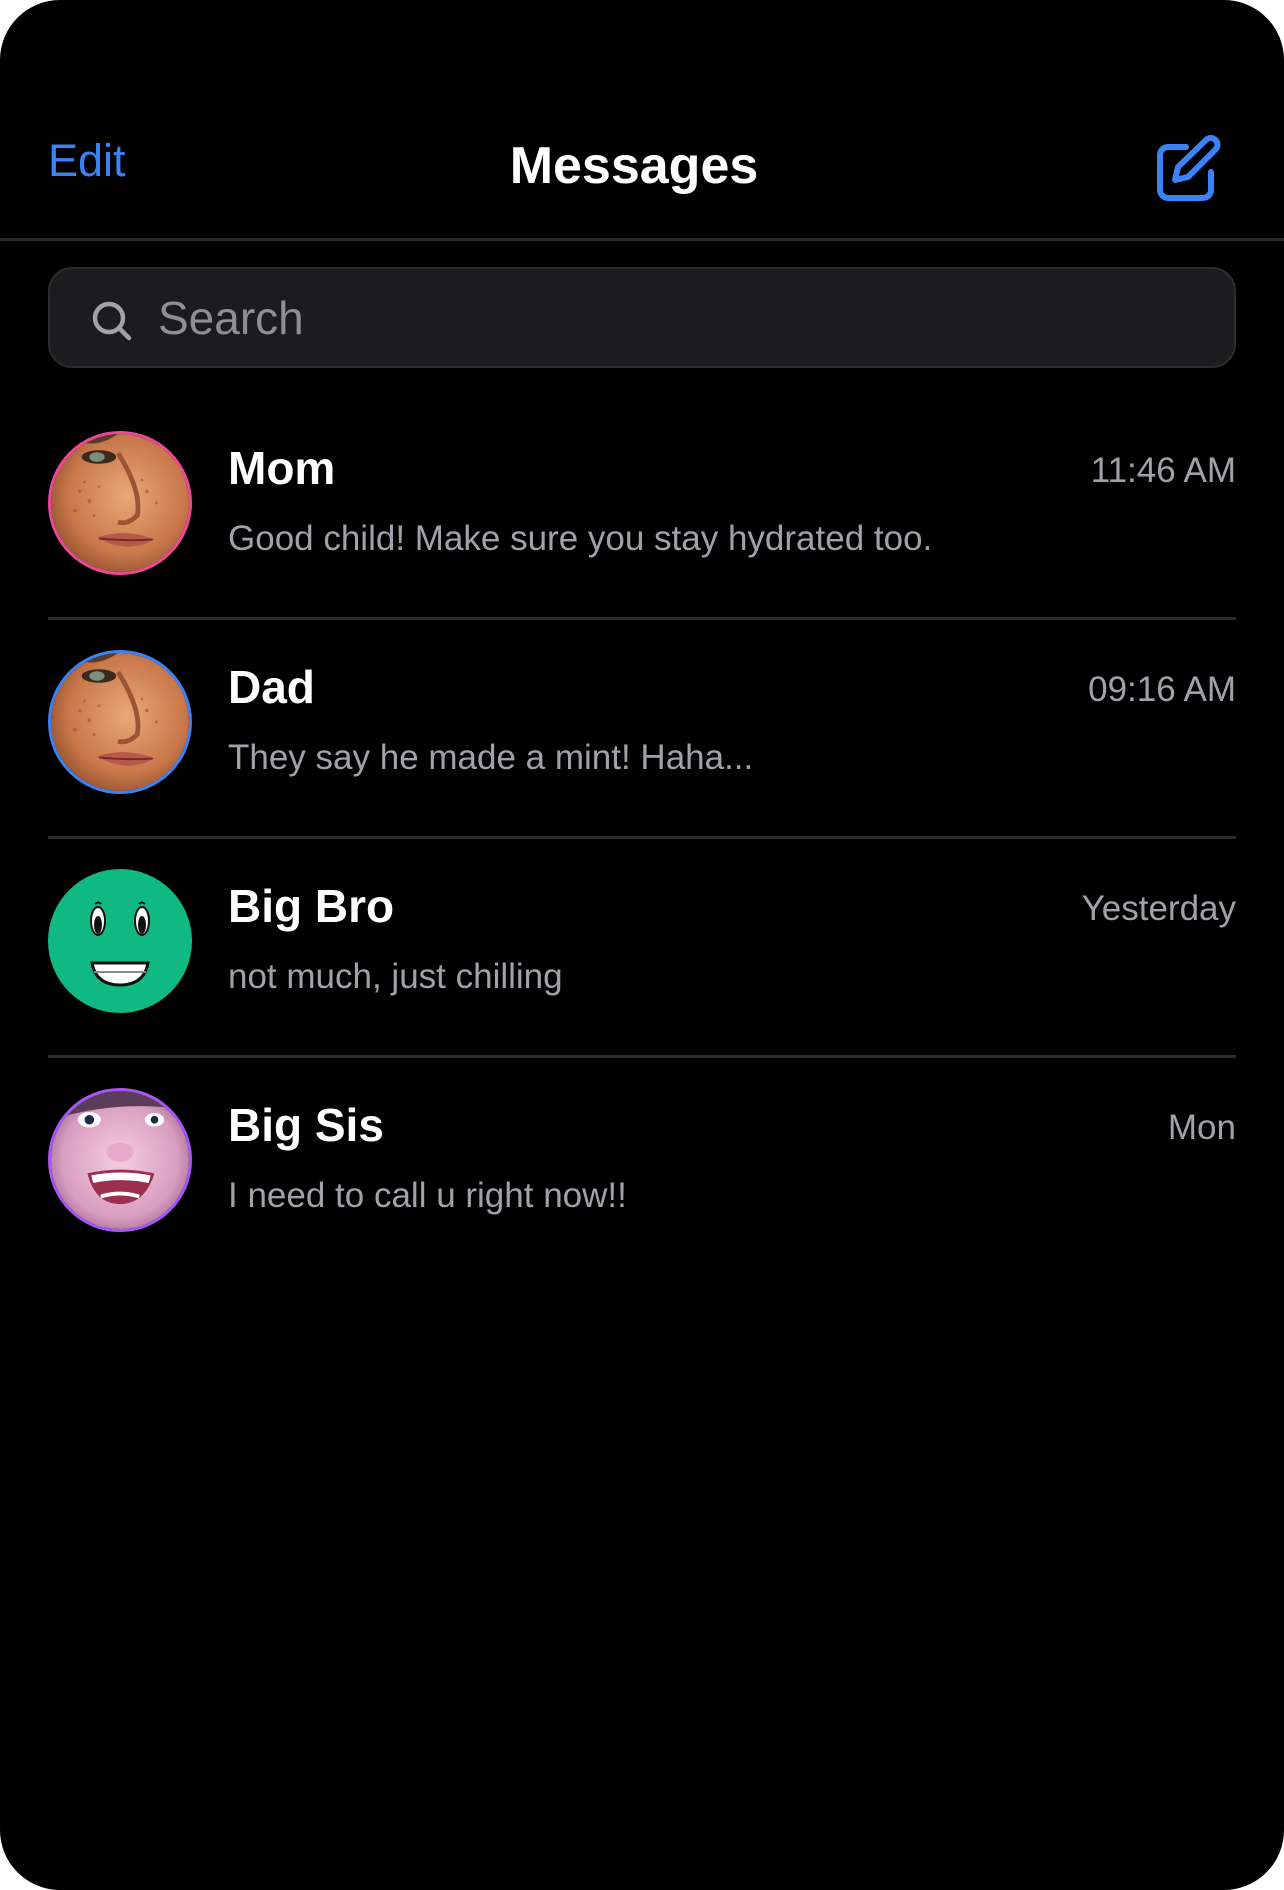 Image resolution: width=1284 pixels, height=1890 pixels. I want to click on nav-header: Edit Messages, so click(642, 120).